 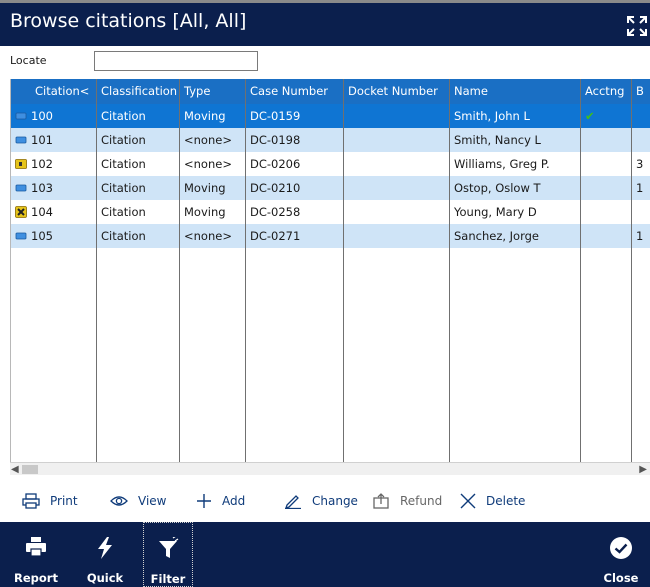 What do you see at coordinates (407, 501) in the screenshot?
I see `refund-button: Refund` at bounding box center [407, 501].